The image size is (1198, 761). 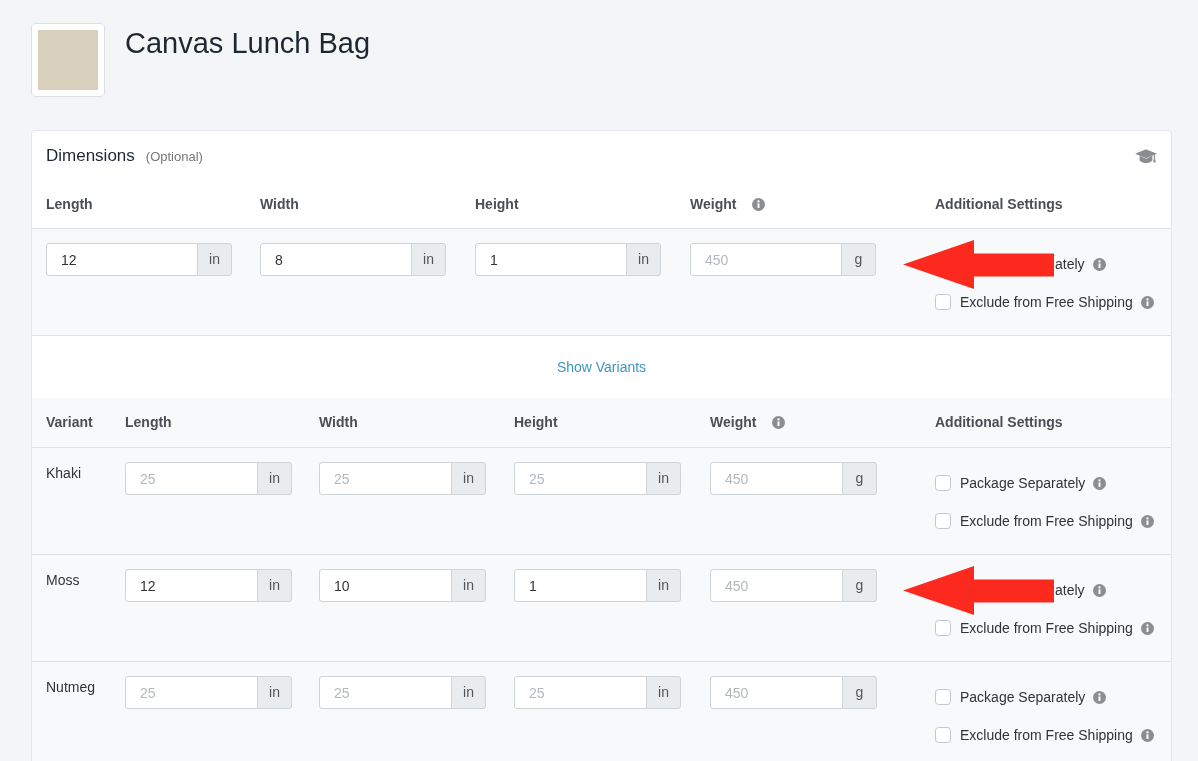 What do you see at coordinates (64, 473) in the screenshot?
I see `variant-name: Khaki` at bounding box center [64, 473].